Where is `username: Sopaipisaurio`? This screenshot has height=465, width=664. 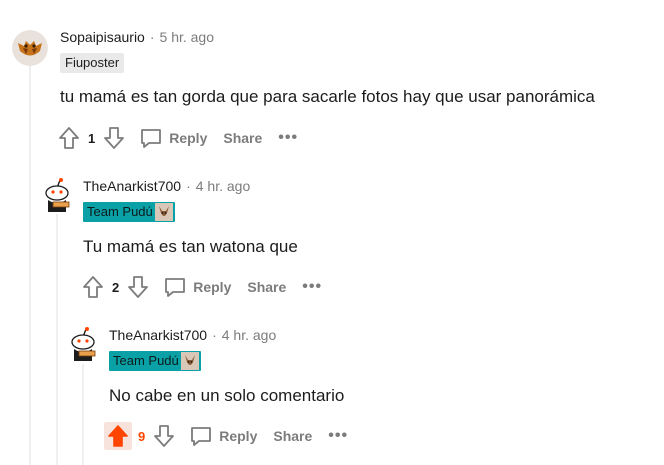
username: Sopaipisaurio is located at coordinates (102, 37).